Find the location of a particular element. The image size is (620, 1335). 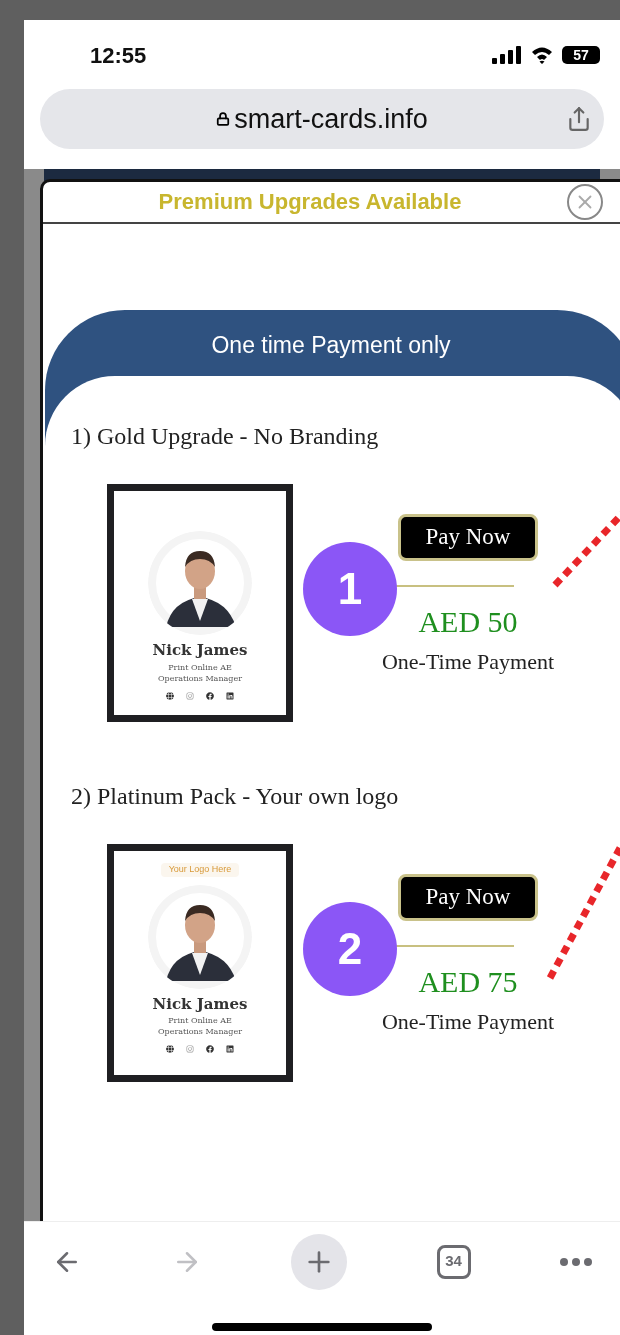

status-time: 12:55 is located at coordinates (118, 55).